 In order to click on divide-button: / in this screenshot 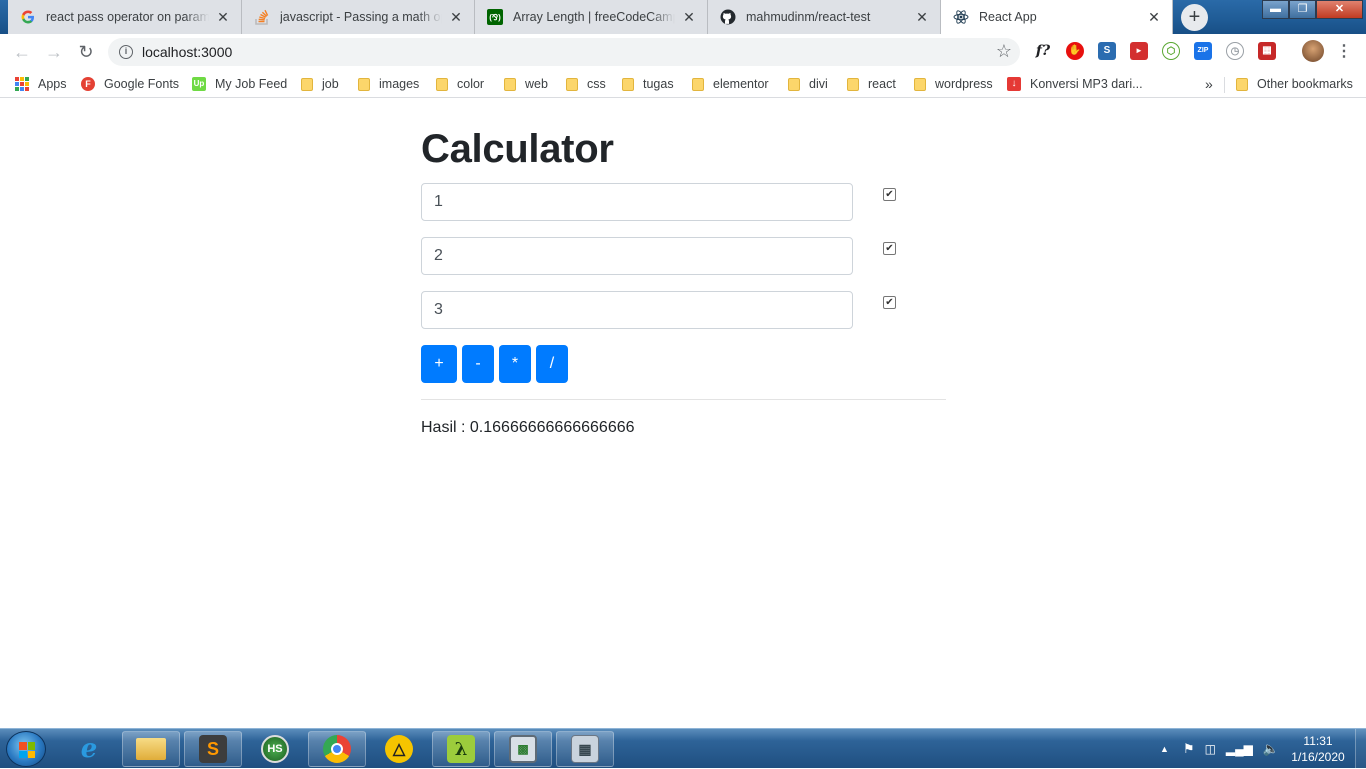, I will do `click(552, 364)`.